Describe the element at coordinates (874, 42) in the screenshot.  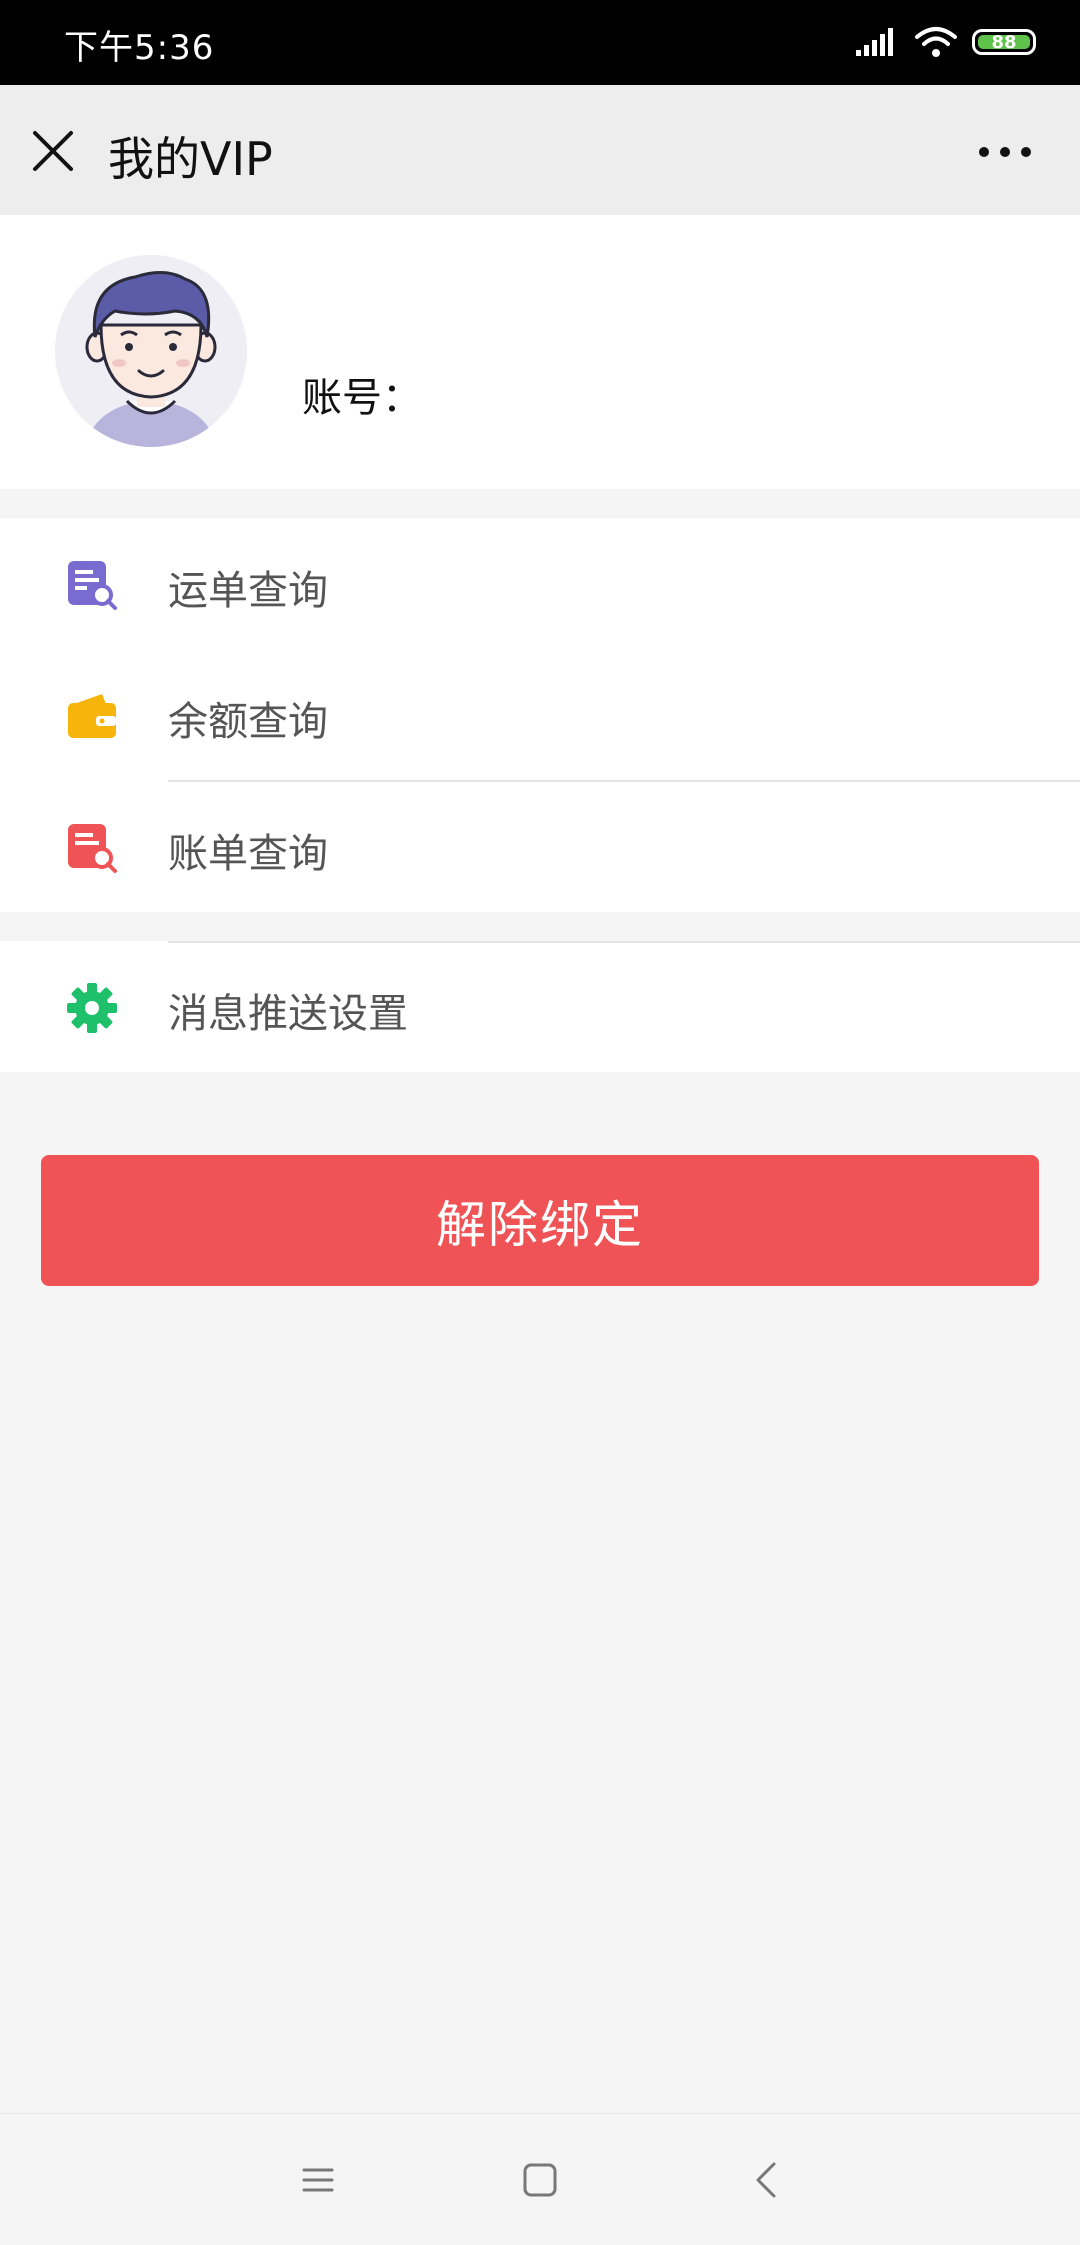
I see `signal-icon` at that location.